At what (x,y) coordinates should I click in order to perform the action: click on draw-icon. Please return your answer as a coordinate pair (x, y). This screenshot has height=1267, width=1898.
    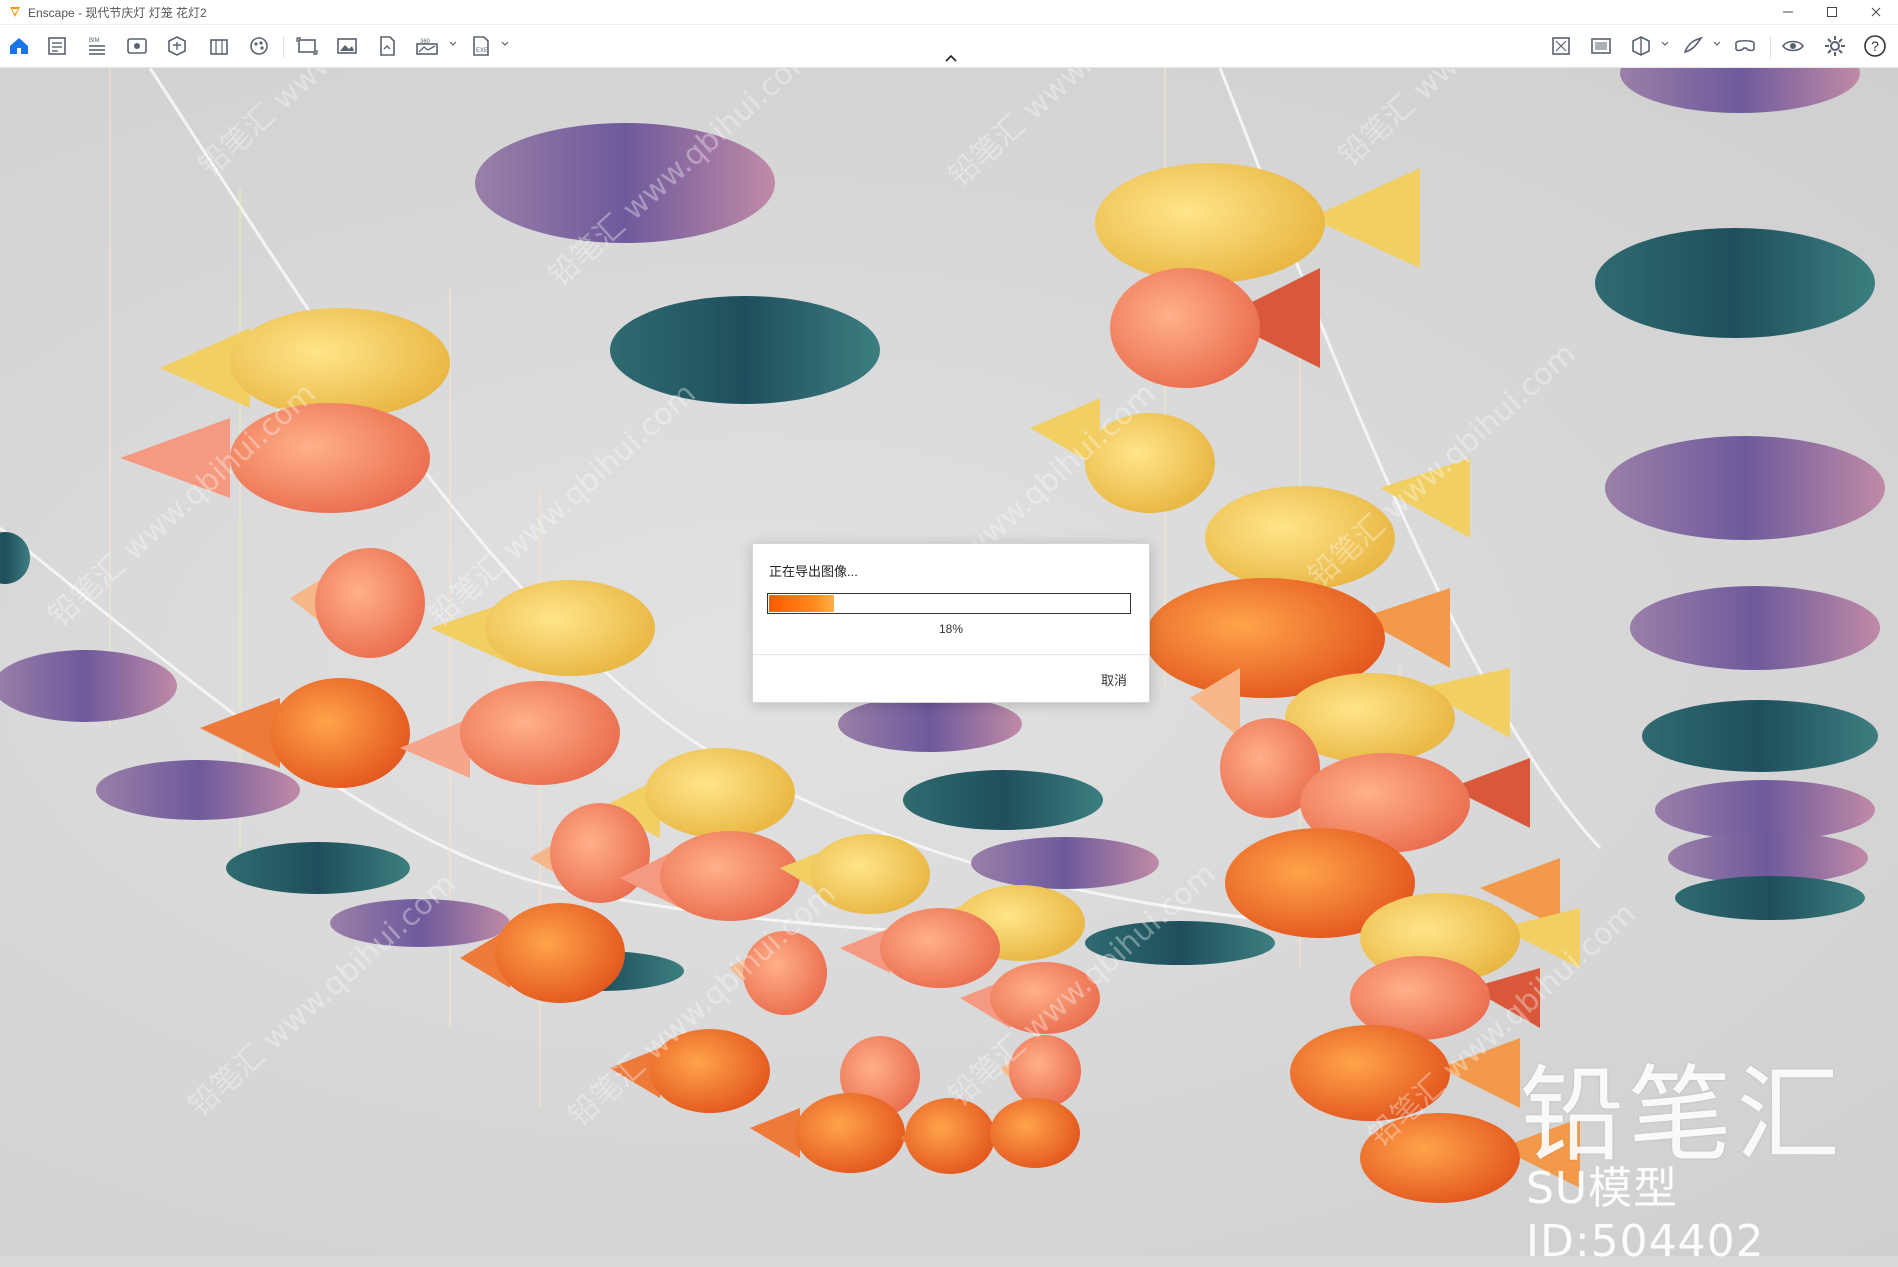
    Looking at the image, I should click on (1693, 46).